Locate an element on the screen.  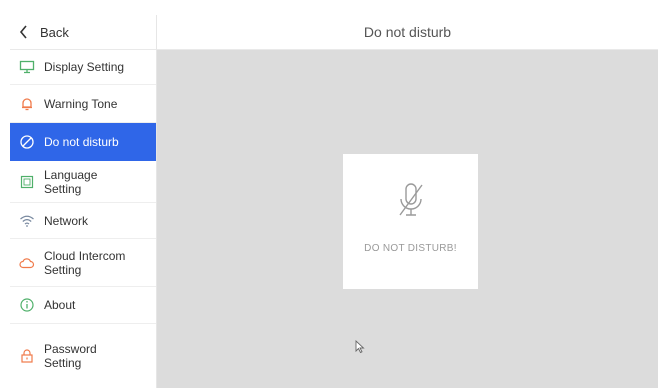
sidebar-item-label: Language Setting is located at coordinates (71, 181).